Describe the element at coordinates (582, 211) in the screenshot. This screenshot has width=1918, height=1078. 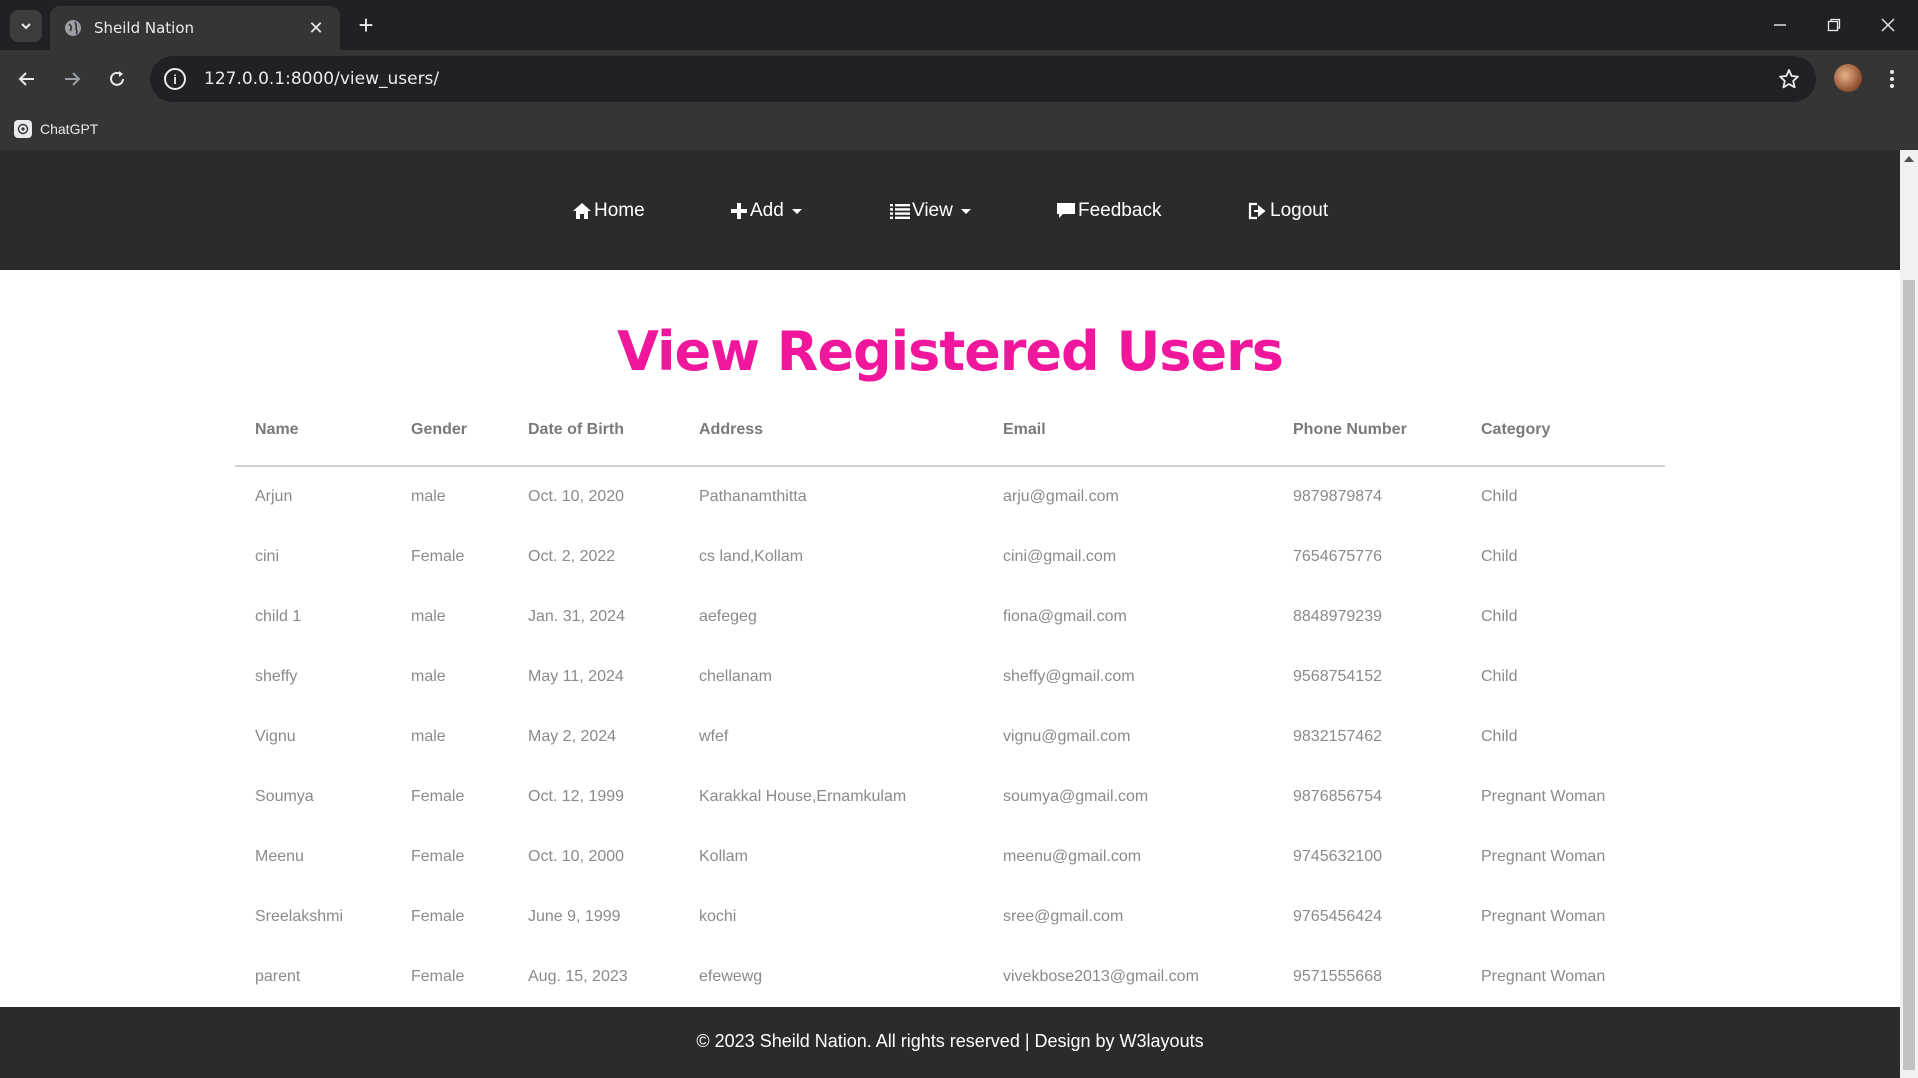
I see `home-icon` at that location.